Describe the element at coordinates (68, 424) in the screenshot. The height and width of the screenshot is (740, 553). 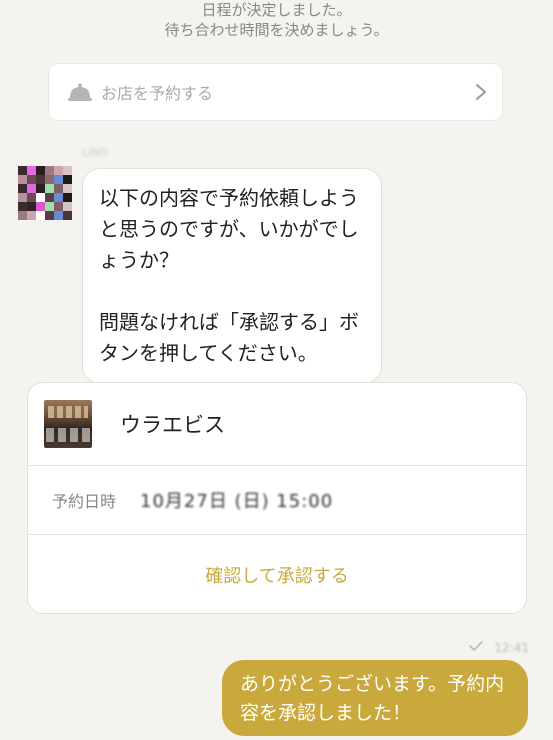
I see `shop-thumbnail` at that location.